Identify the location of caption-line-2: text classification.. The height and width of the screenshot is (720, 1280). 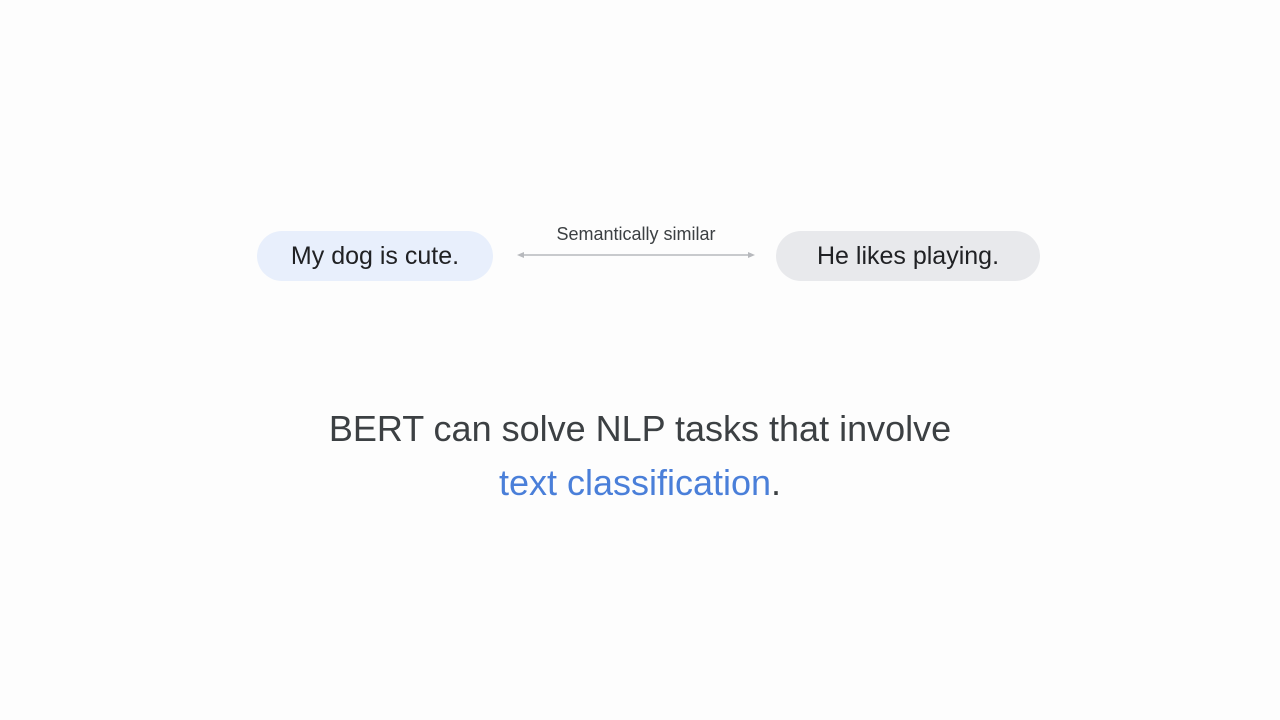
(640, 483).